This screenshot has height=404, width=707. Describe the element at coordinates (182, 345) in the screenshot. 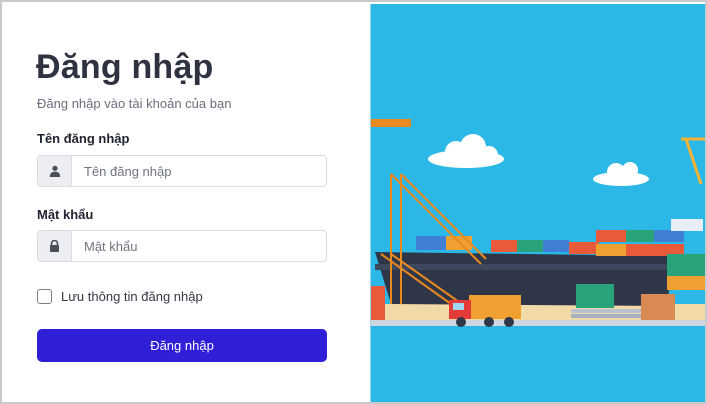

I see `login-button: Đăng nhập` at that location.